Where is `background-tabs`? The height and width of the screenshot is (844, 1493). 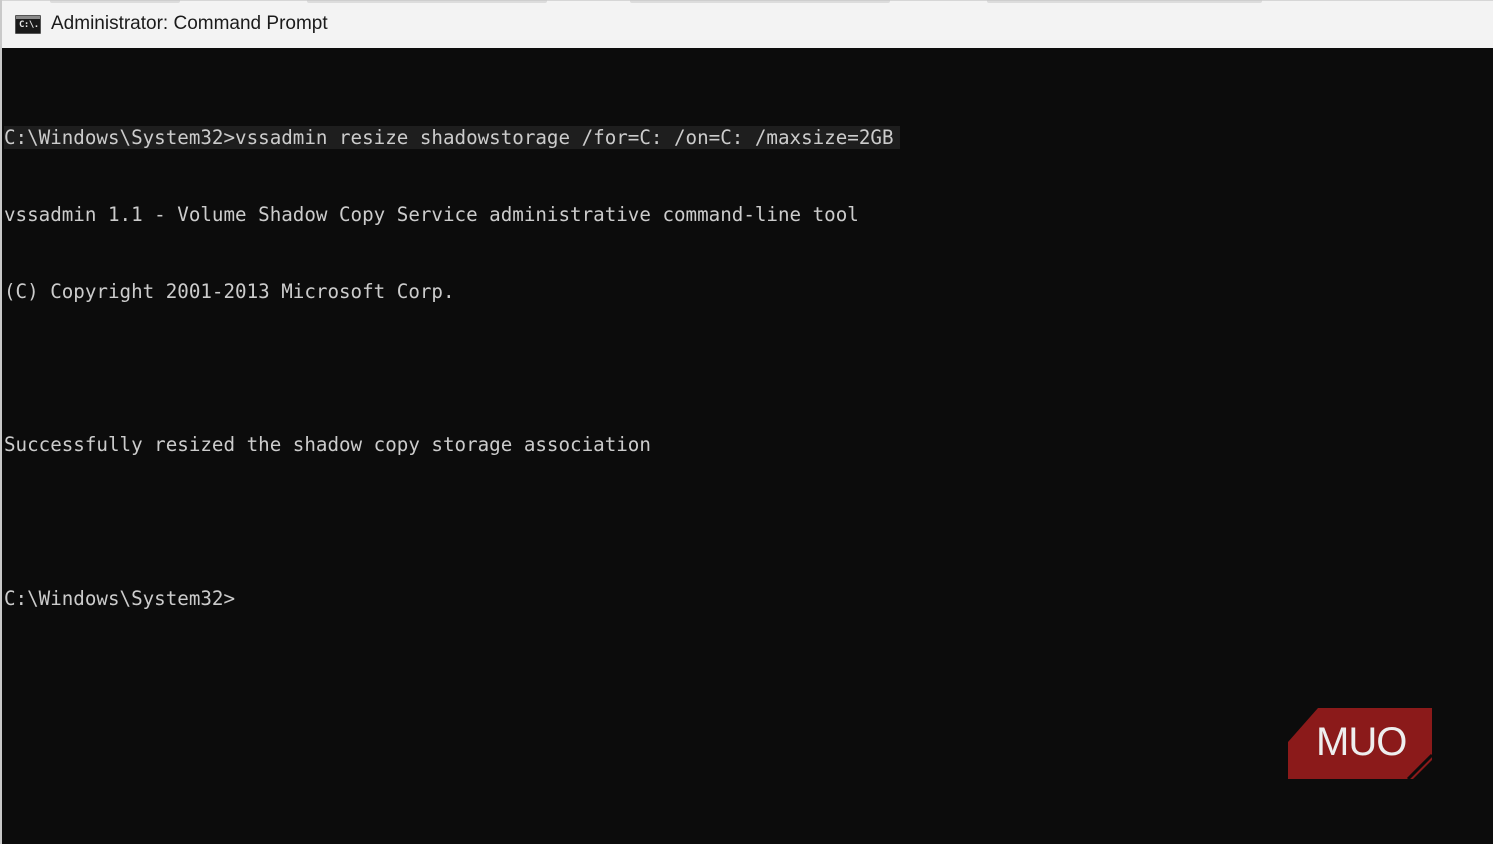 background-tabs is located at coordinates (747, 1).